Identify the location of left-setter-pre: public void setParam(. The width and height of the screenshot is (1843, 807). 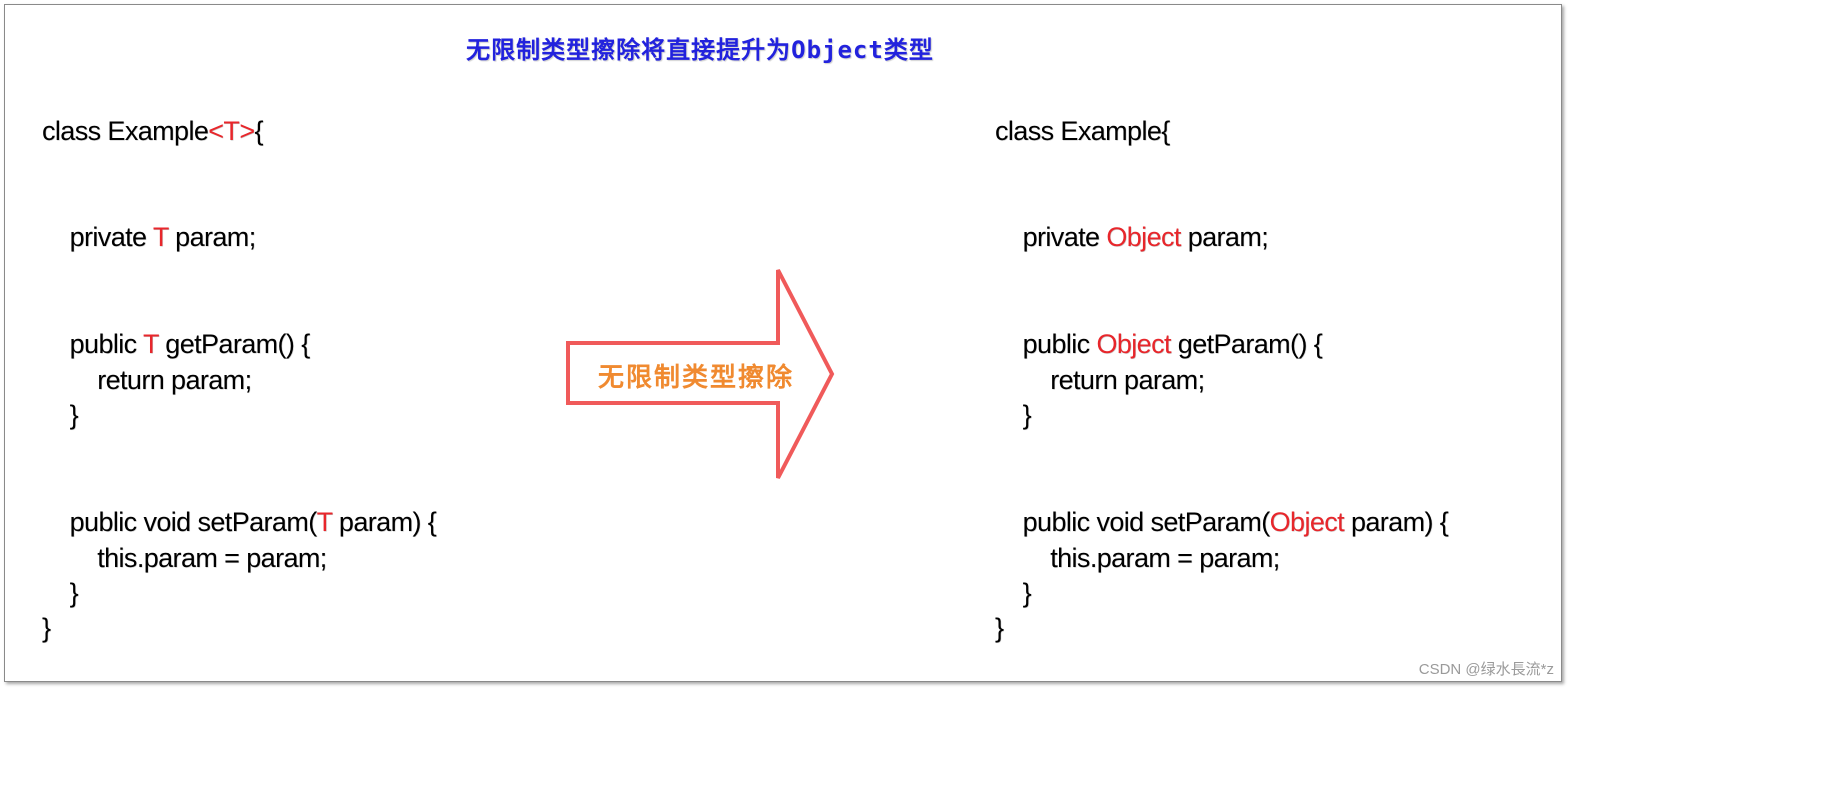
(180, 522).